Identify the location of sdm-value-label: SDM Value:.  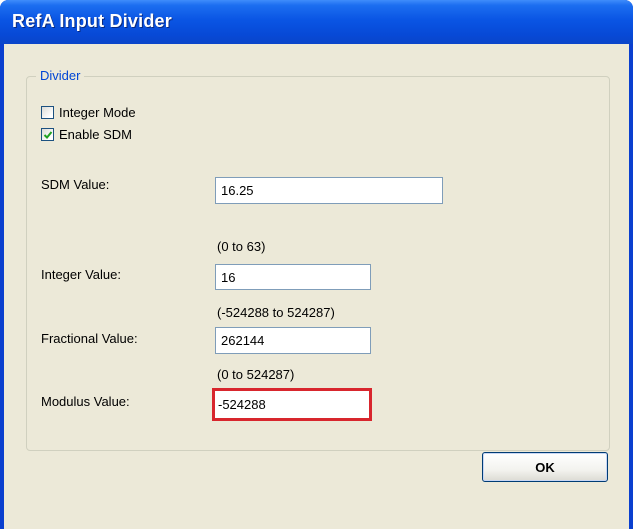
(75, 184).